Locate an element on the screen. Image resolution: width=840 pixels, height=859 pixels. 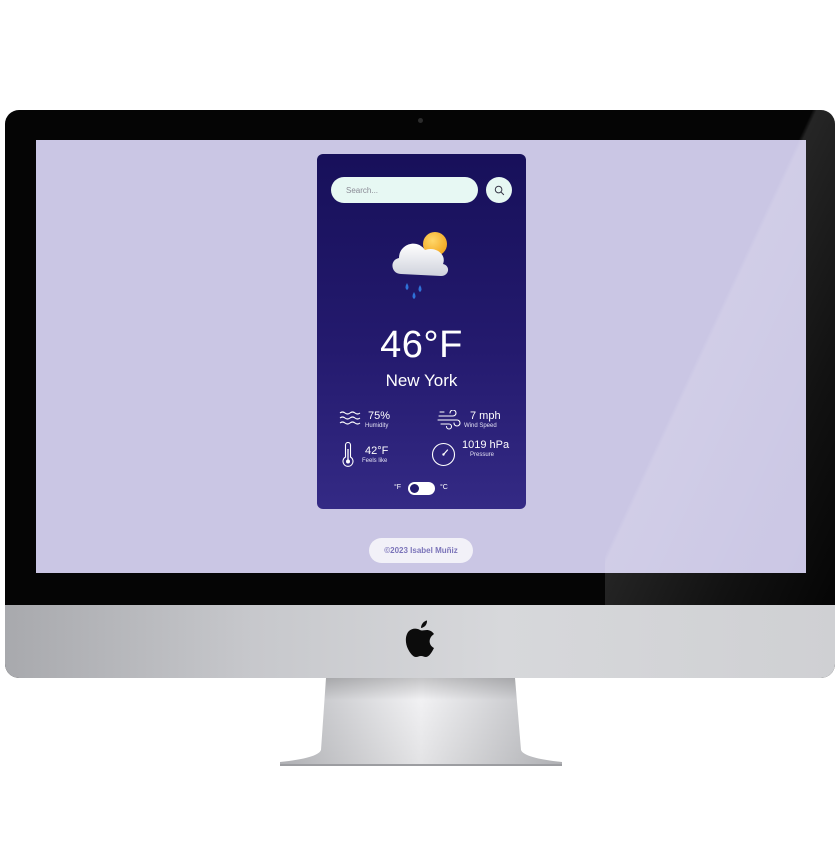
city-name: New York is located at coordinates (421, 380).